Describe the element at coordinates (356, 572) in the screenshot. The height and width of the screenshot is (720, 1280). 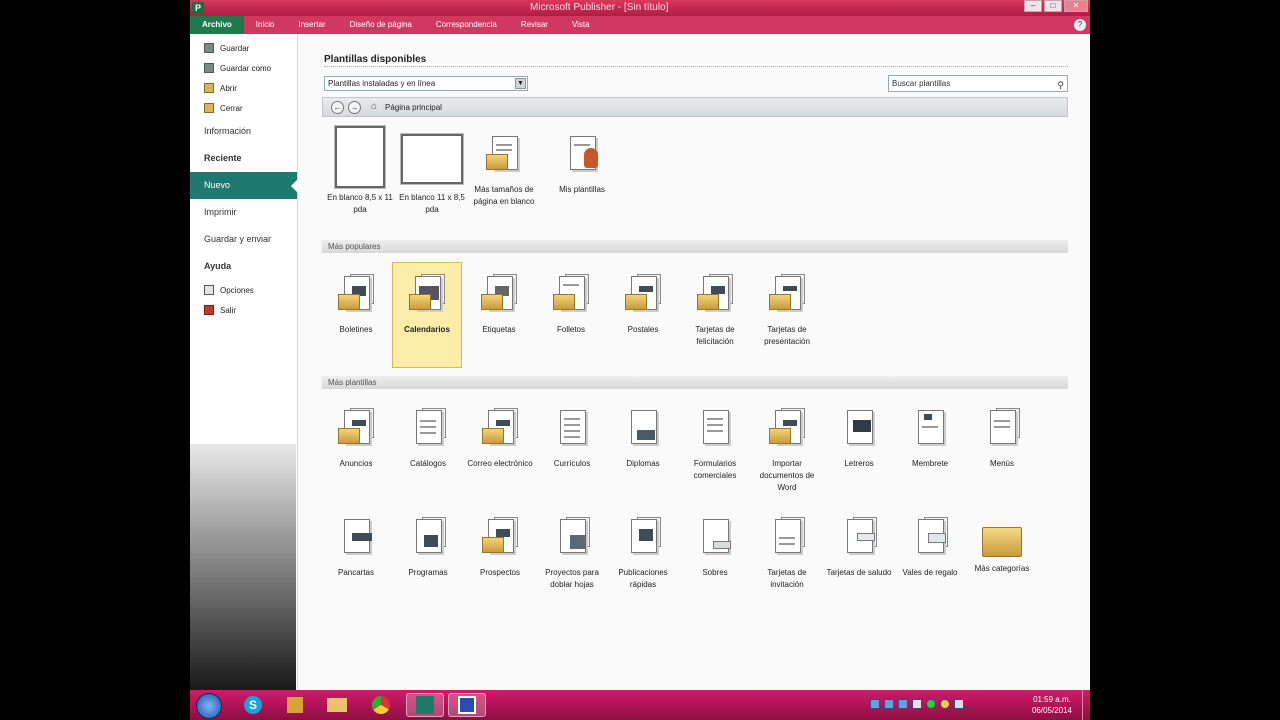
I see `tile-label: Pancartas` at that location.